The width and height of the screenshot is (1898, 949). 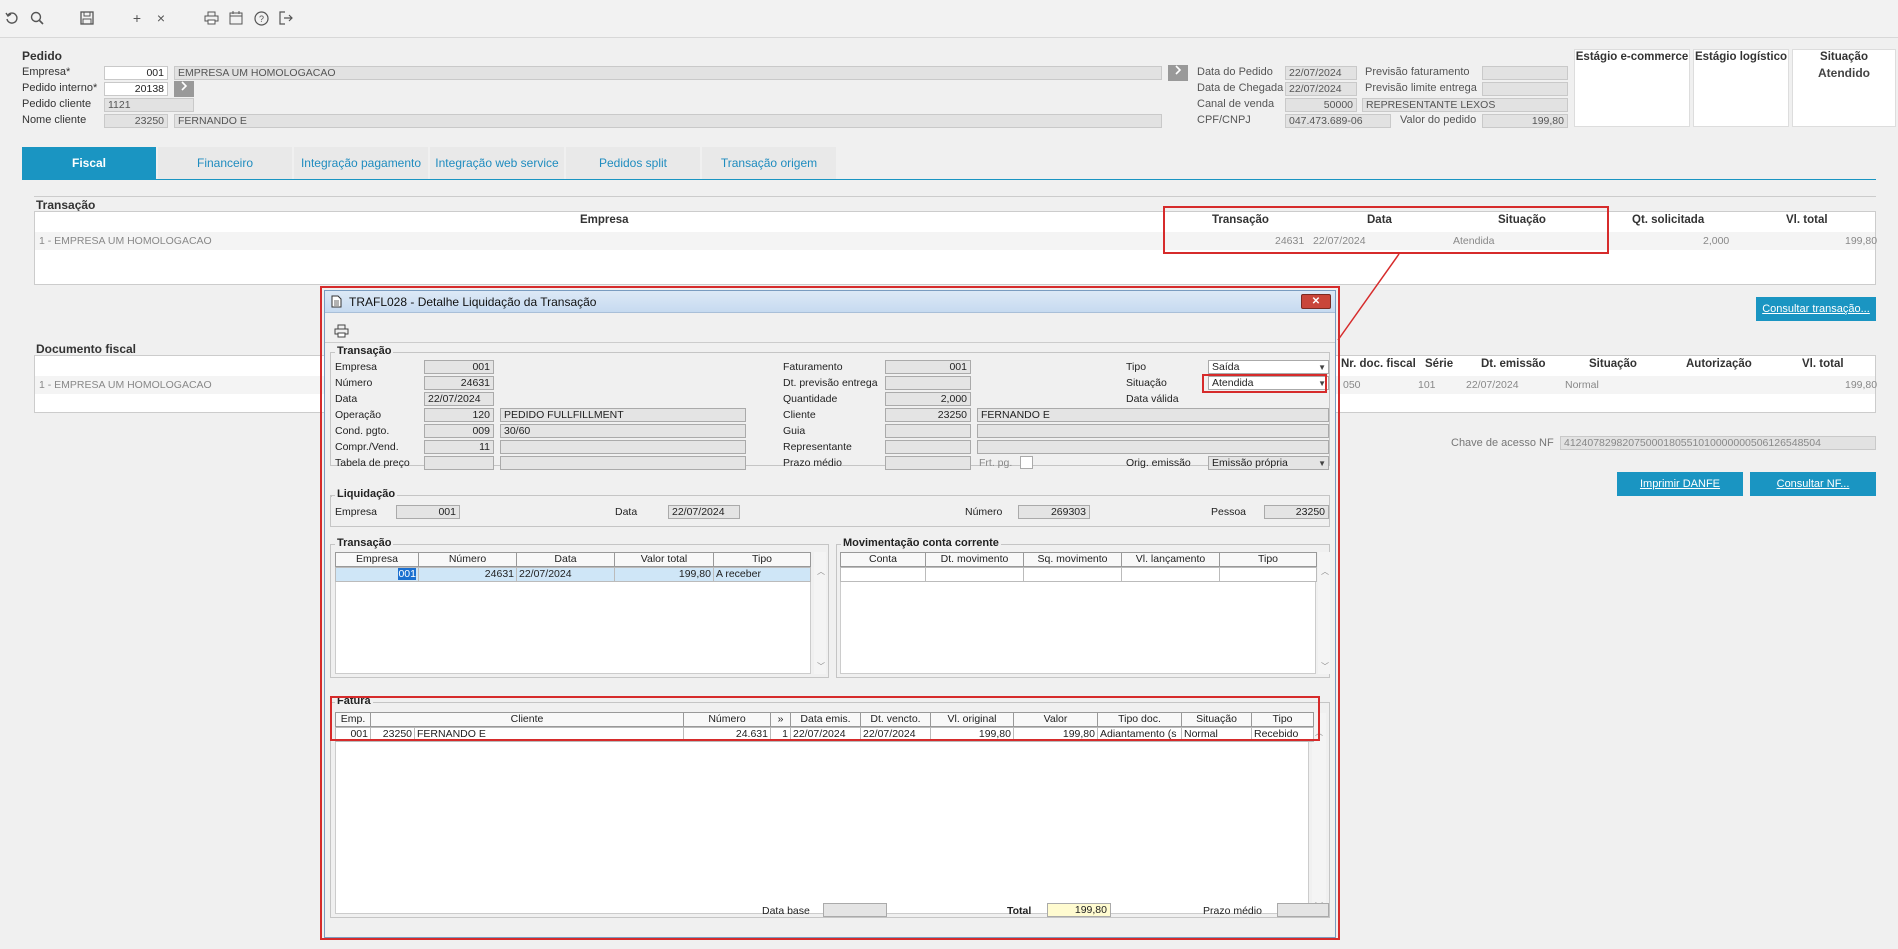 What do you see at coordinates (1378, 364) in the screenshot?
I see `col-nr-doc: Nr. doc. fiscal` at bounding box center [1378, 364].